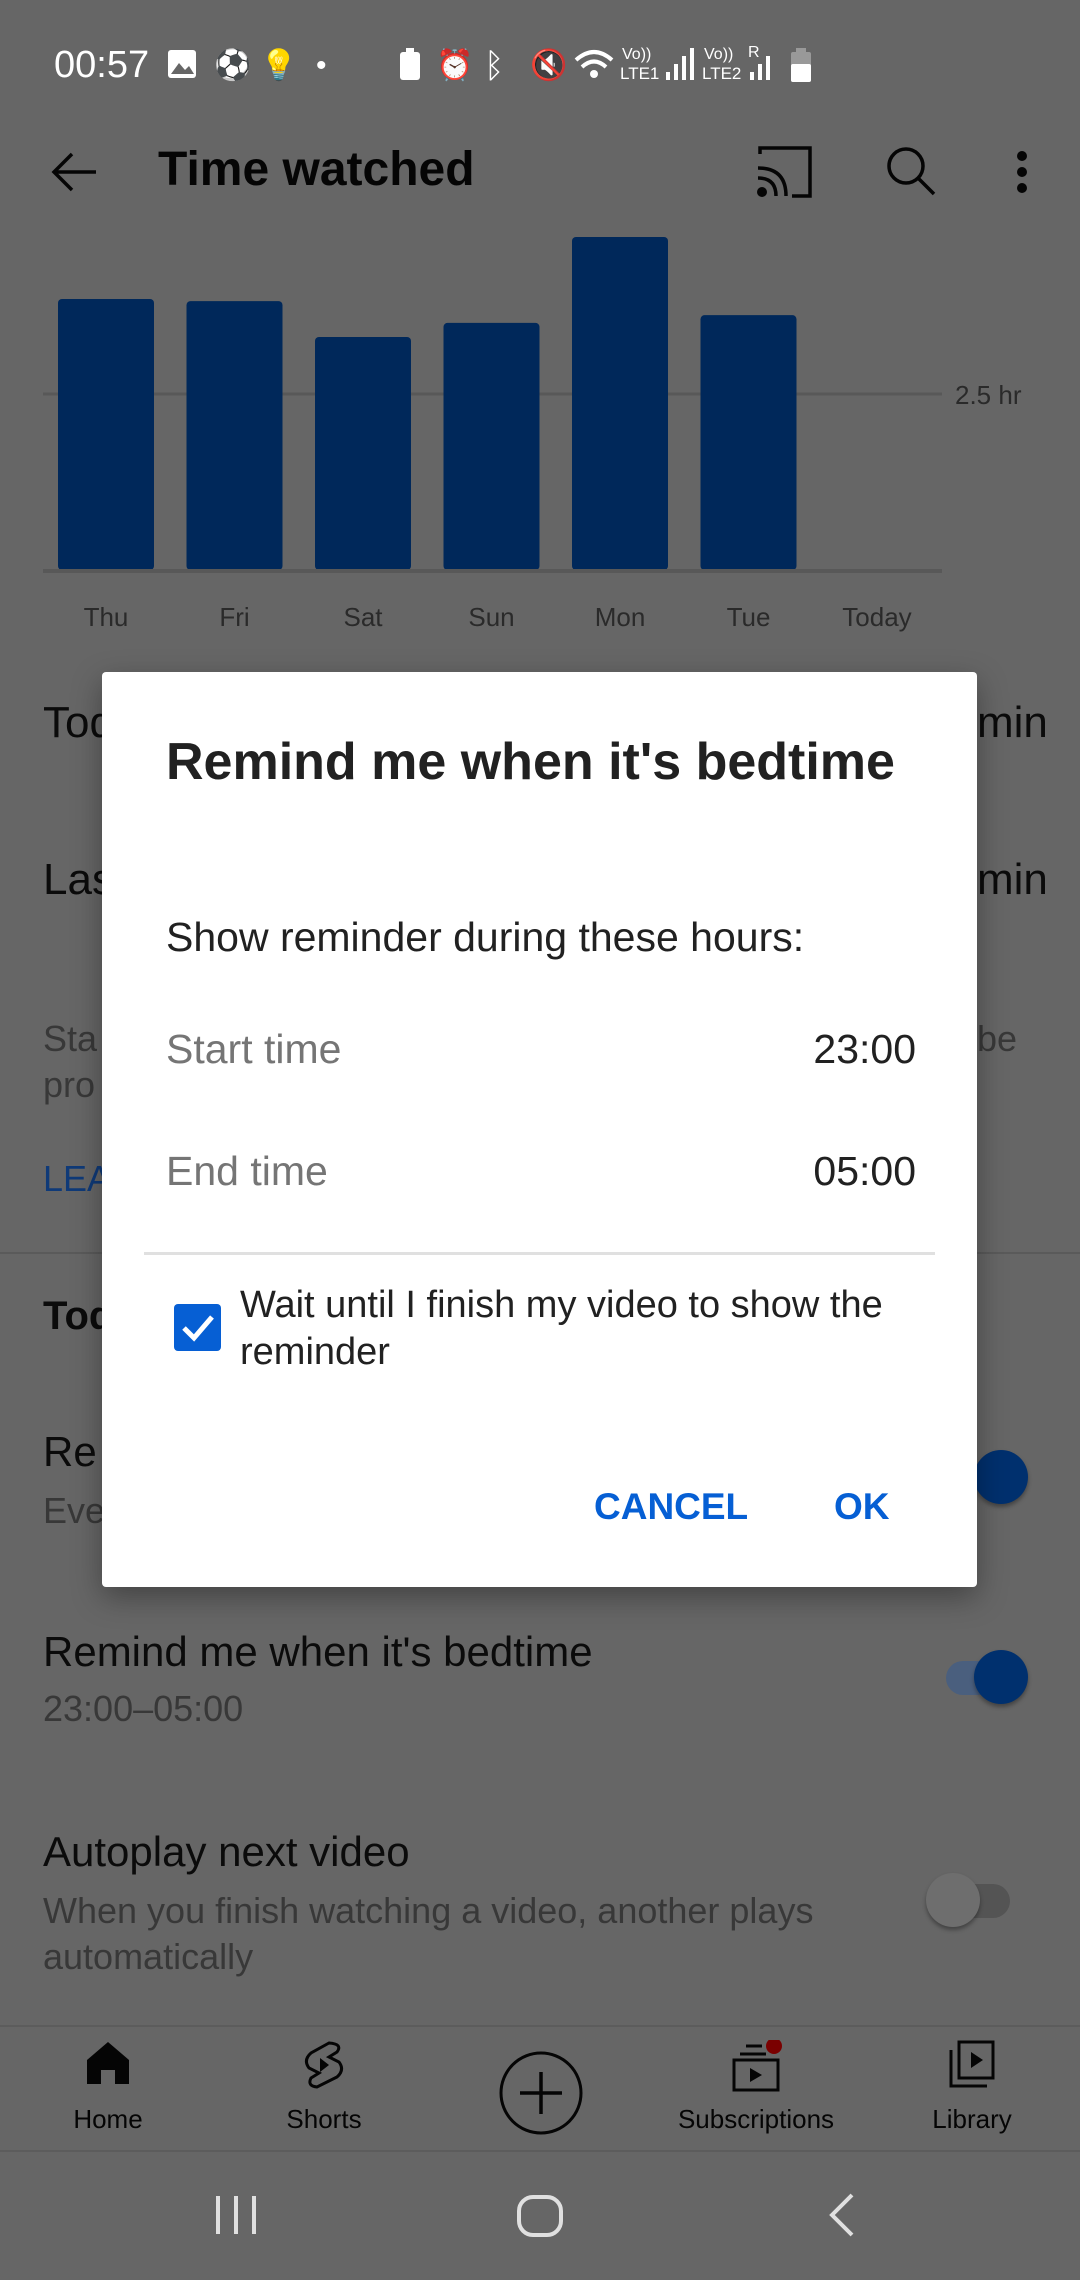 The image size is (1080, 2280). I want to click on nav-subscriptions, so click(756, 2067).